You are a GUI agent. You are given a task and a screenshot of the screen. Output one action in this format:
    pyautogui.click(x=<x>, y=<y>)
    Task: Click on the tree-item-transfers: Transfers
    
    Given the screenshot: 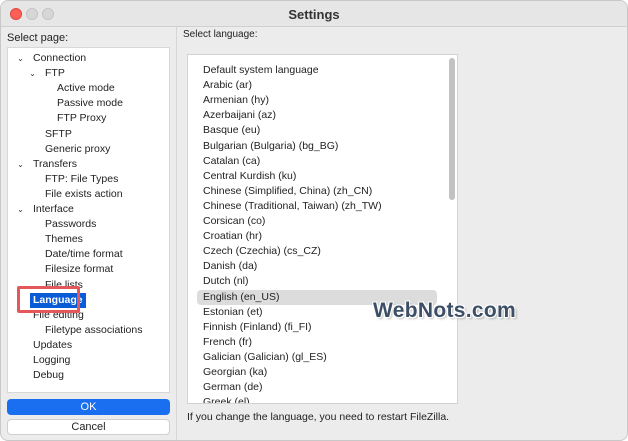 What is the action you would take?
    pyautogui.click(x=55, y=164)
    